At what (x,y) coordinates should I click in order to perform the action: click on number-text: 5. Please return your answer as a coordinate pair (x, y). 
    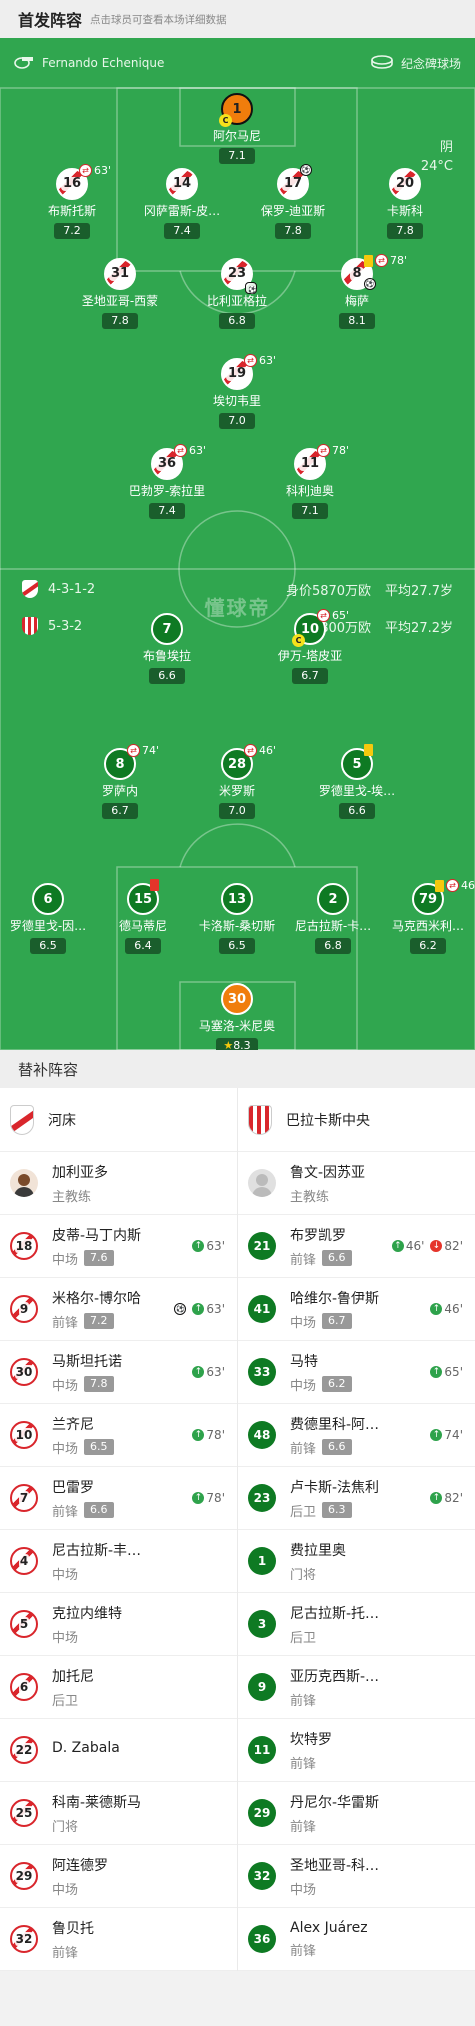
    Looking at the image, I should click on (24, 1624).